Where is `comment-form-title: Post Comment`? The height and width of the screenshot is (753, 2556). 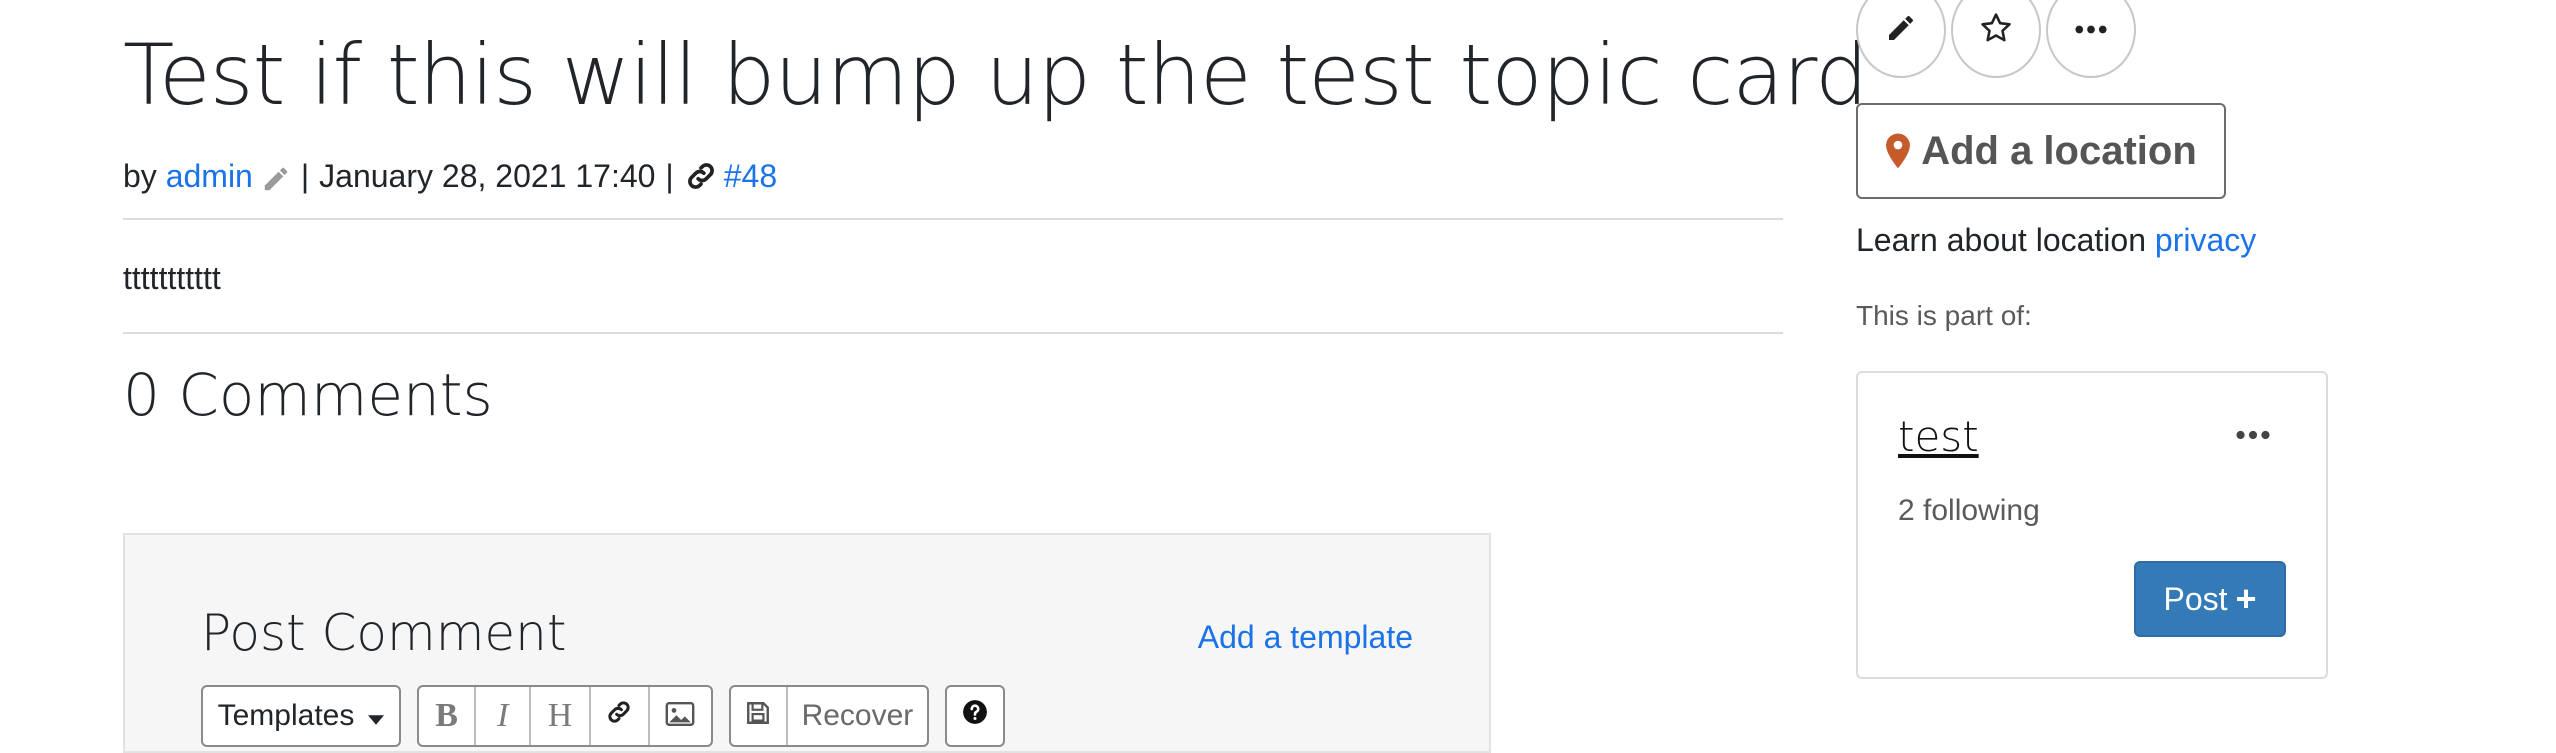 comment-form-title: Post Comment is located at coordinates (384, 633).